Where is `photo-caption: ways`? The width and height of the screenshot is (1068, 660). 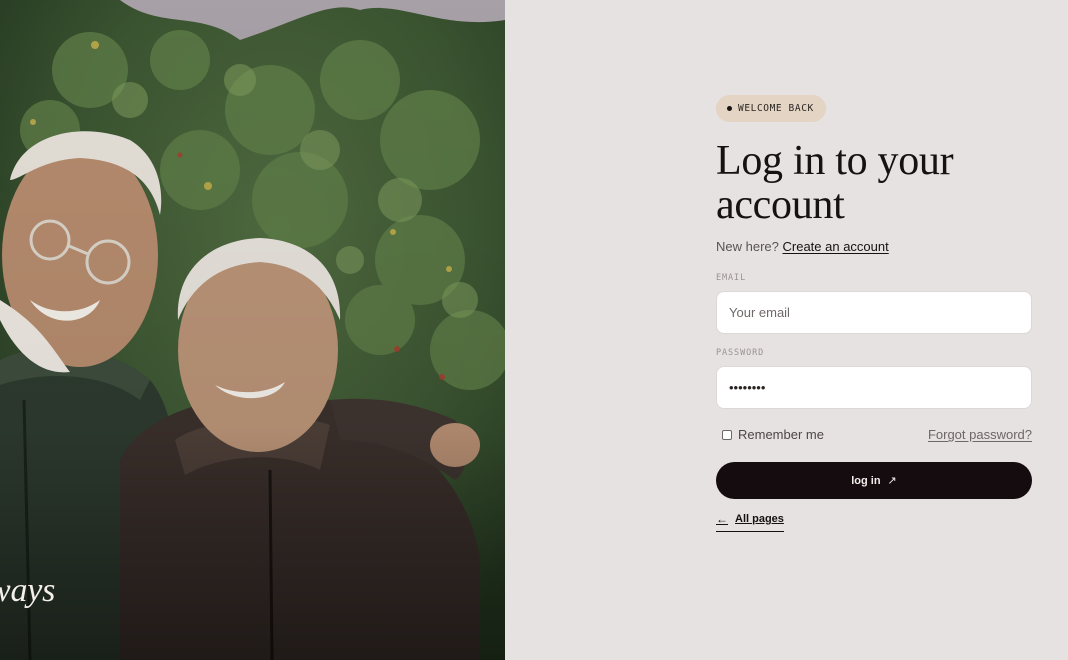
photo-caption: ways is located at coordinates (28, 590).